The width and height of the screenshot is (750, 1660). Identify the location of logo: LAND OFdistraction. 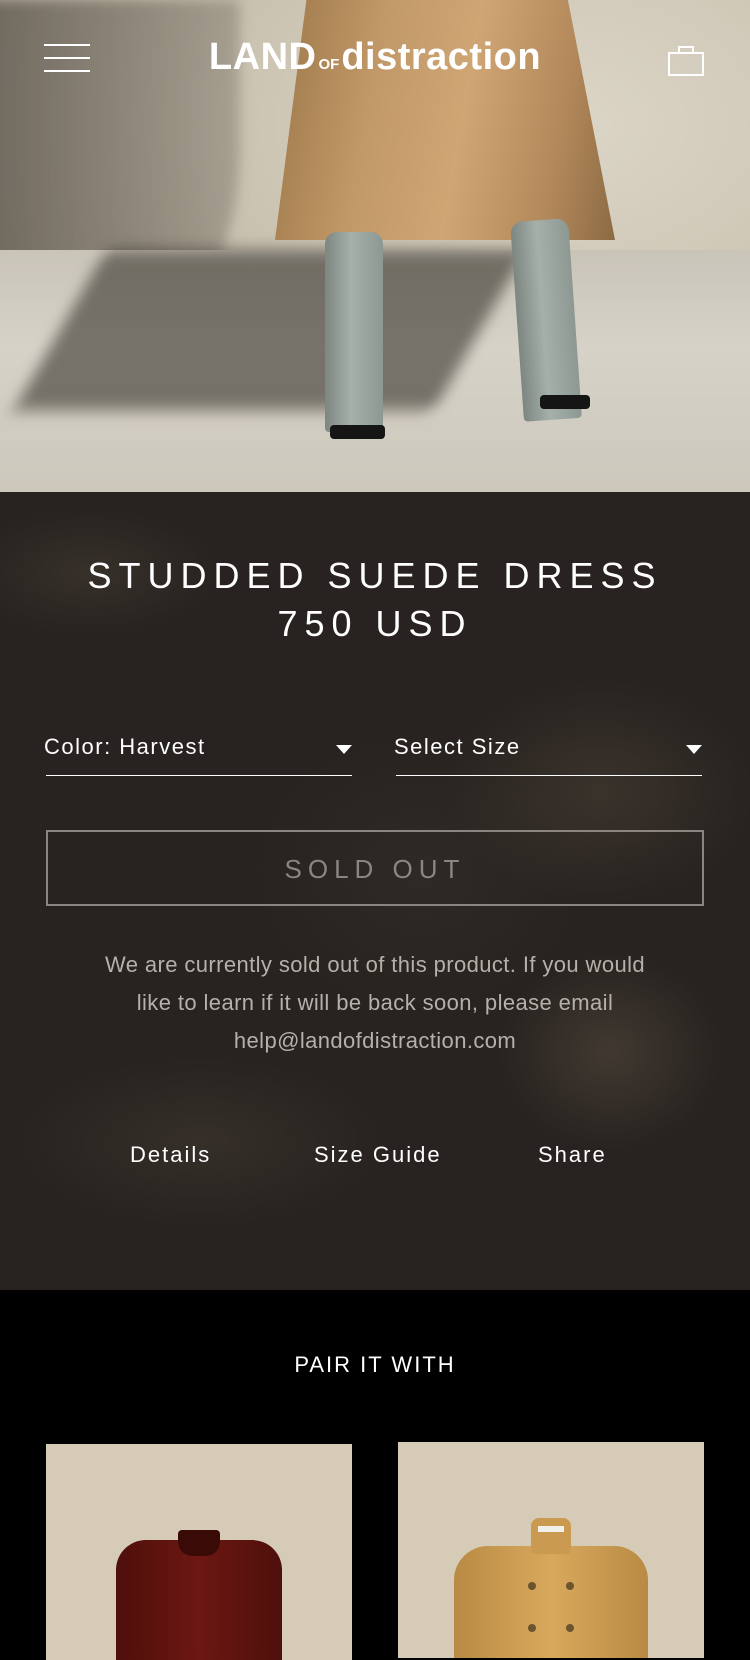
(375, 57).